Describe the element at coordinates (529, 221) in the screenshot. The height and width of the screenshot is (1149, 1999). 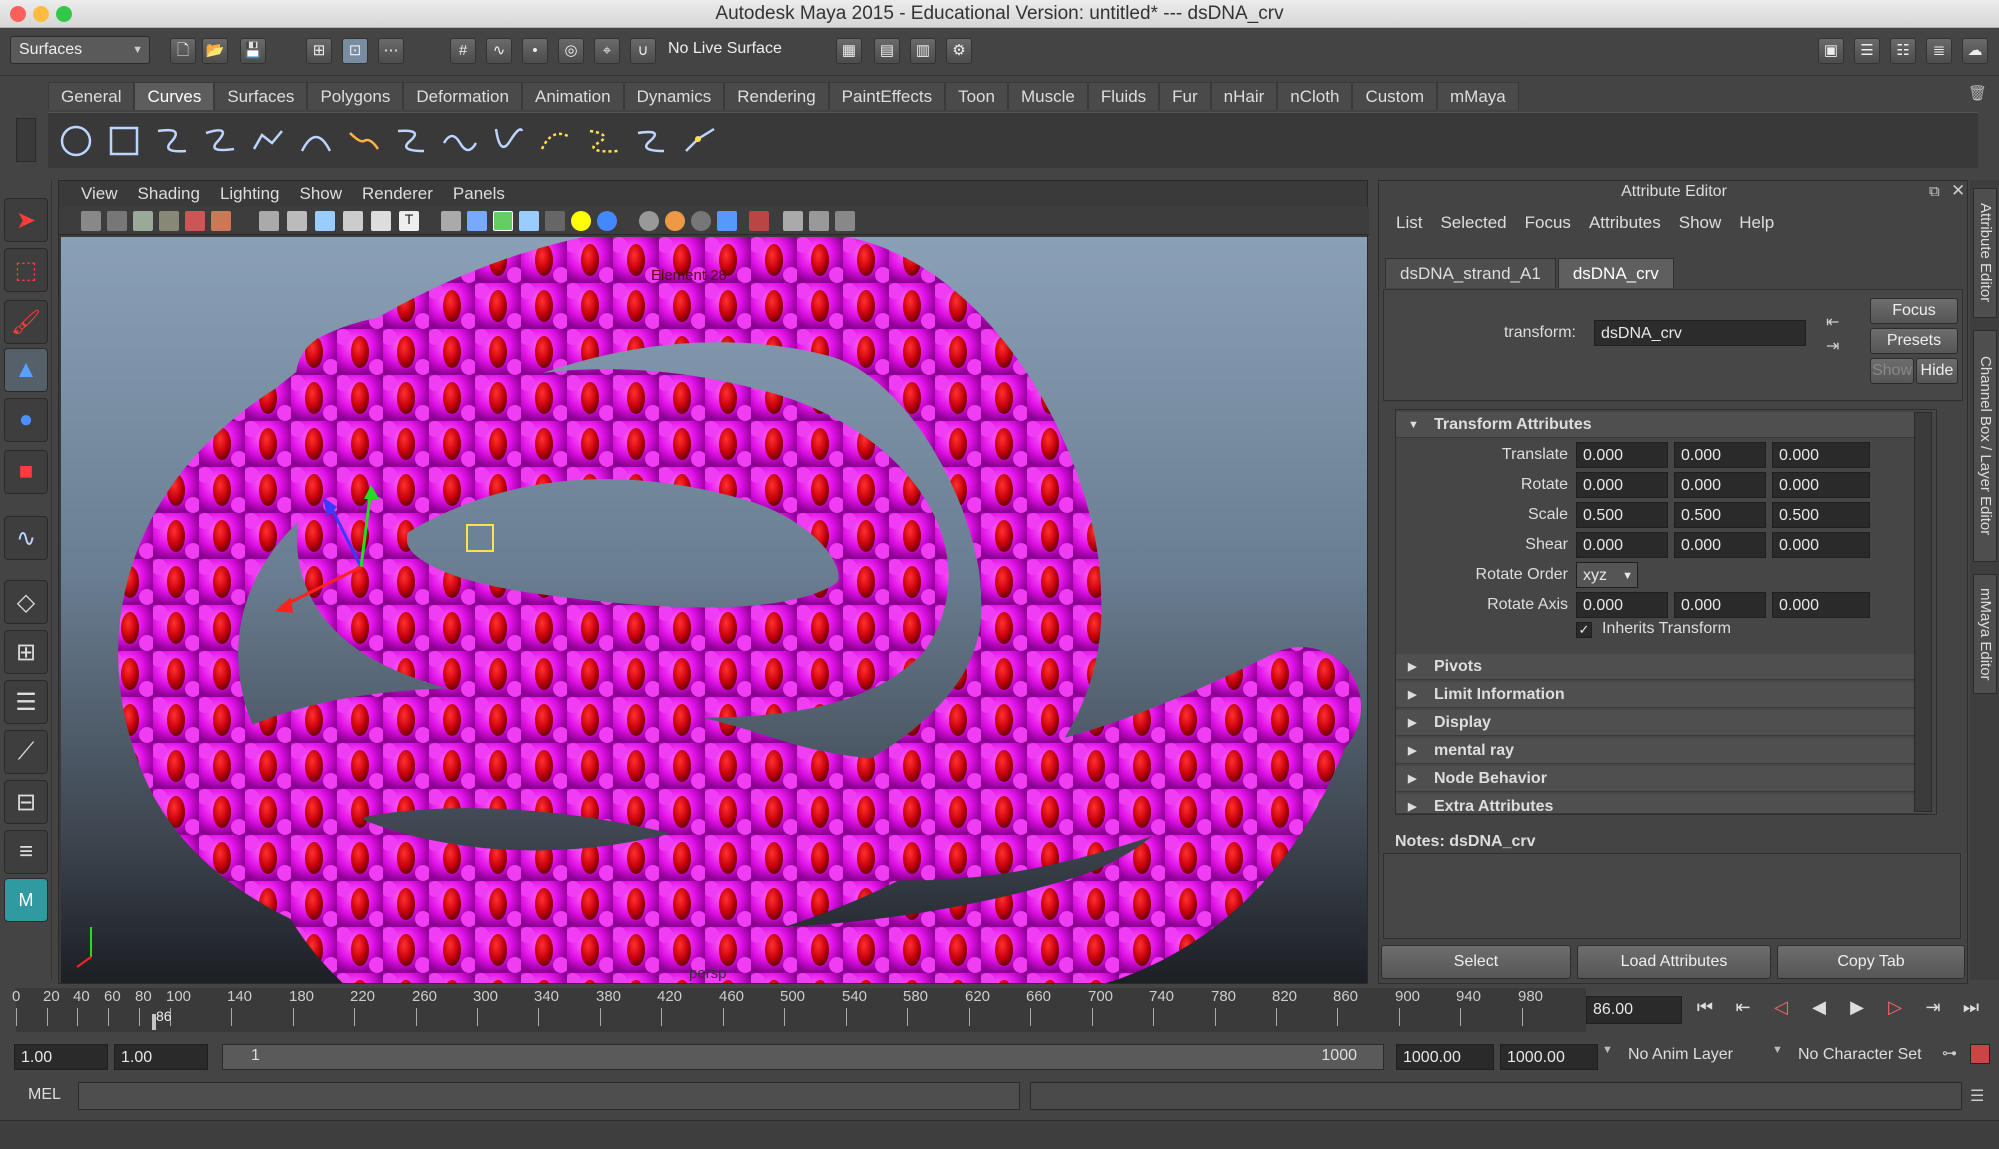
I see `xray-icon` at that location.